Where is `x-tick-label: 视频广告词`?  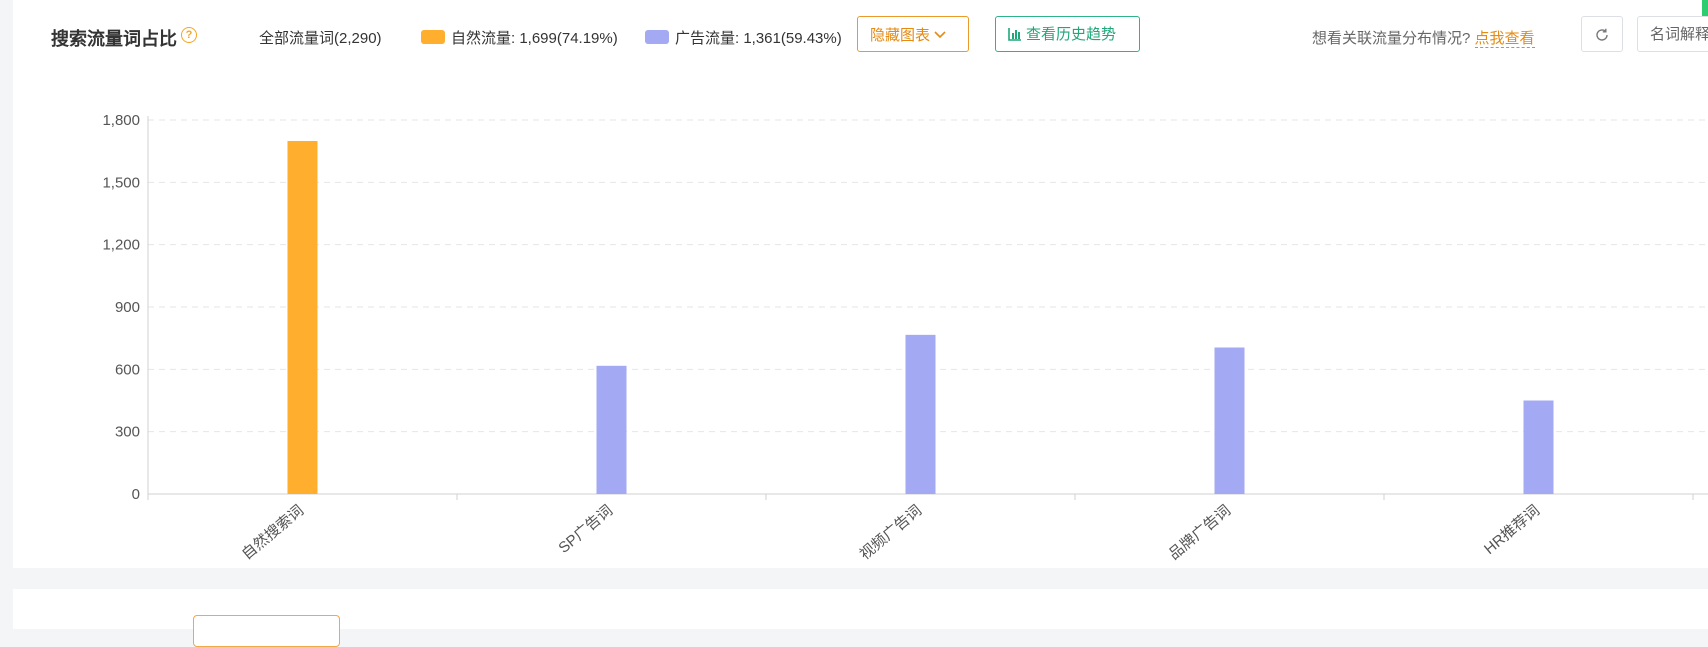 x-tick-label: 视频广告词 is located at coordinates (891, 532).